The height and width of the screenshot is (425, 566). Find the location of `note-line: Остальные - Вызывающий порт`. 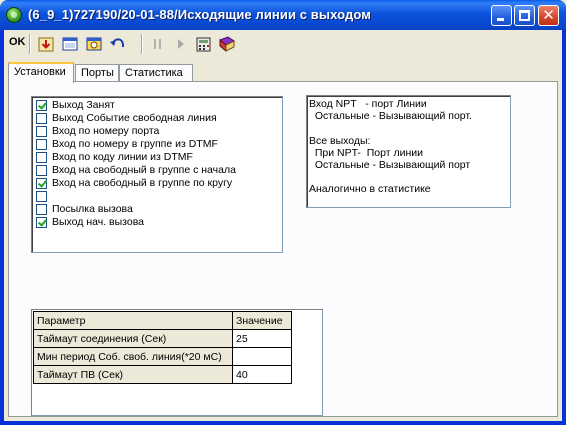

note-line: Остальные - Вызывающий порт is located at coordinates (390, 164).